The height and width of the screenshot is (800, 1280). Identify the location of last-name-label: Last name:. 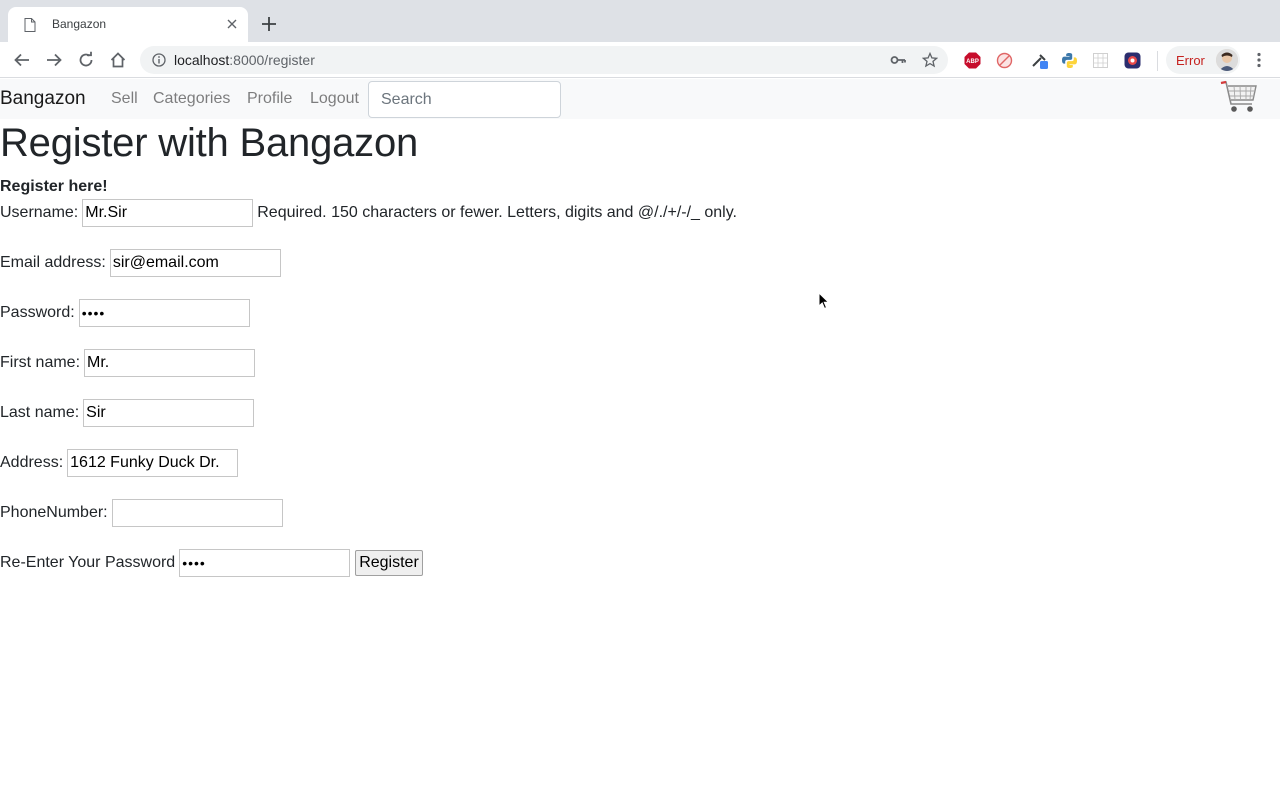
(40, 412).